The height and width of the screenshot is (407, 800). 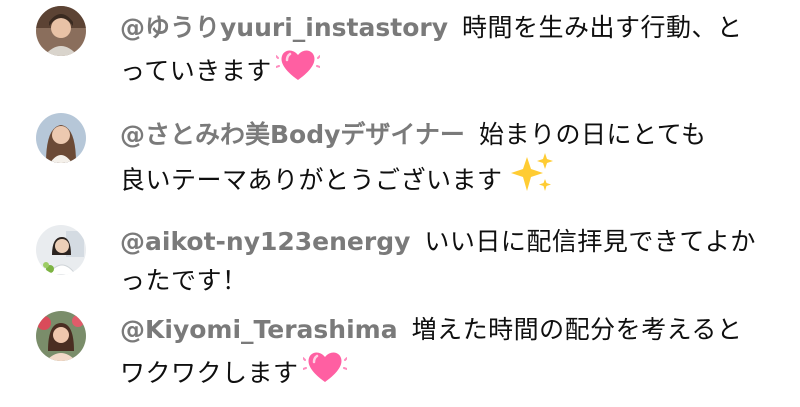 I want to click on comment-body-line: ワクワクします, so click(x=209, y=373).